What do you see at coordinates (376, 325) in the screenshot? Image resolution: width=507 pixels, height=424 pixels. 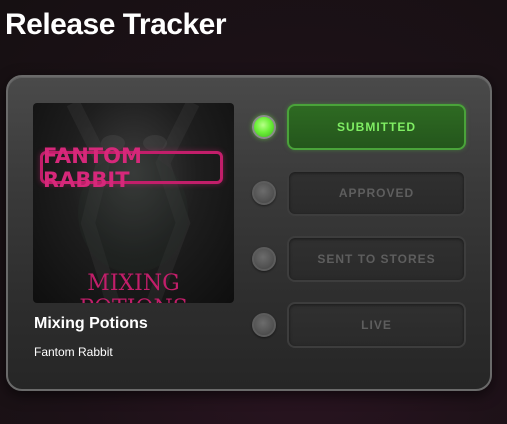 I see `stage-live-button: LIVE` at bounding box center [376, 325].